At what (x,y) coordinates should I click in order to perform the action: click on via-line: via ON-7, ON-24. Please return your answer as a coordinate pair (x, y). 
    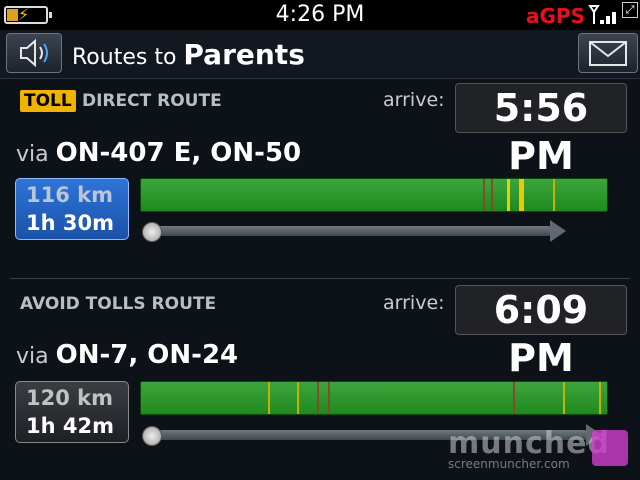
    Looking at the image, I should click on (127, 355).